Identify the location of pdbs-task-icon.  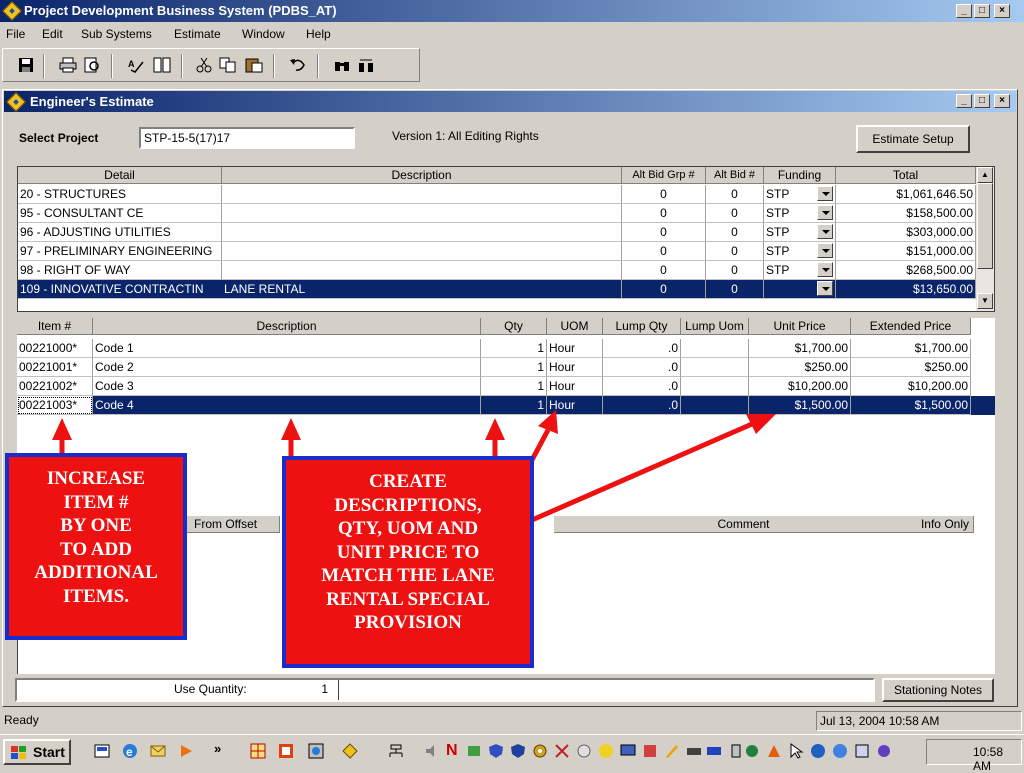
(350, 751).